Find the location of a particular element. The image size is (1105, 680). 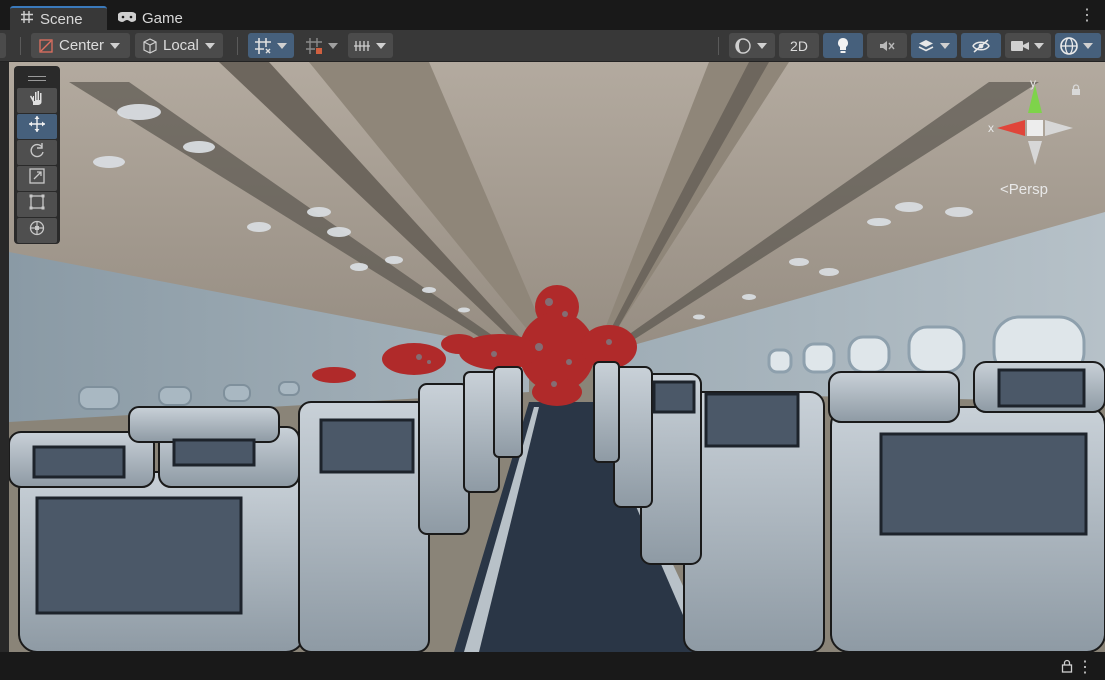

projection-toggle: <Persp is located at coordinates (1024, 189).